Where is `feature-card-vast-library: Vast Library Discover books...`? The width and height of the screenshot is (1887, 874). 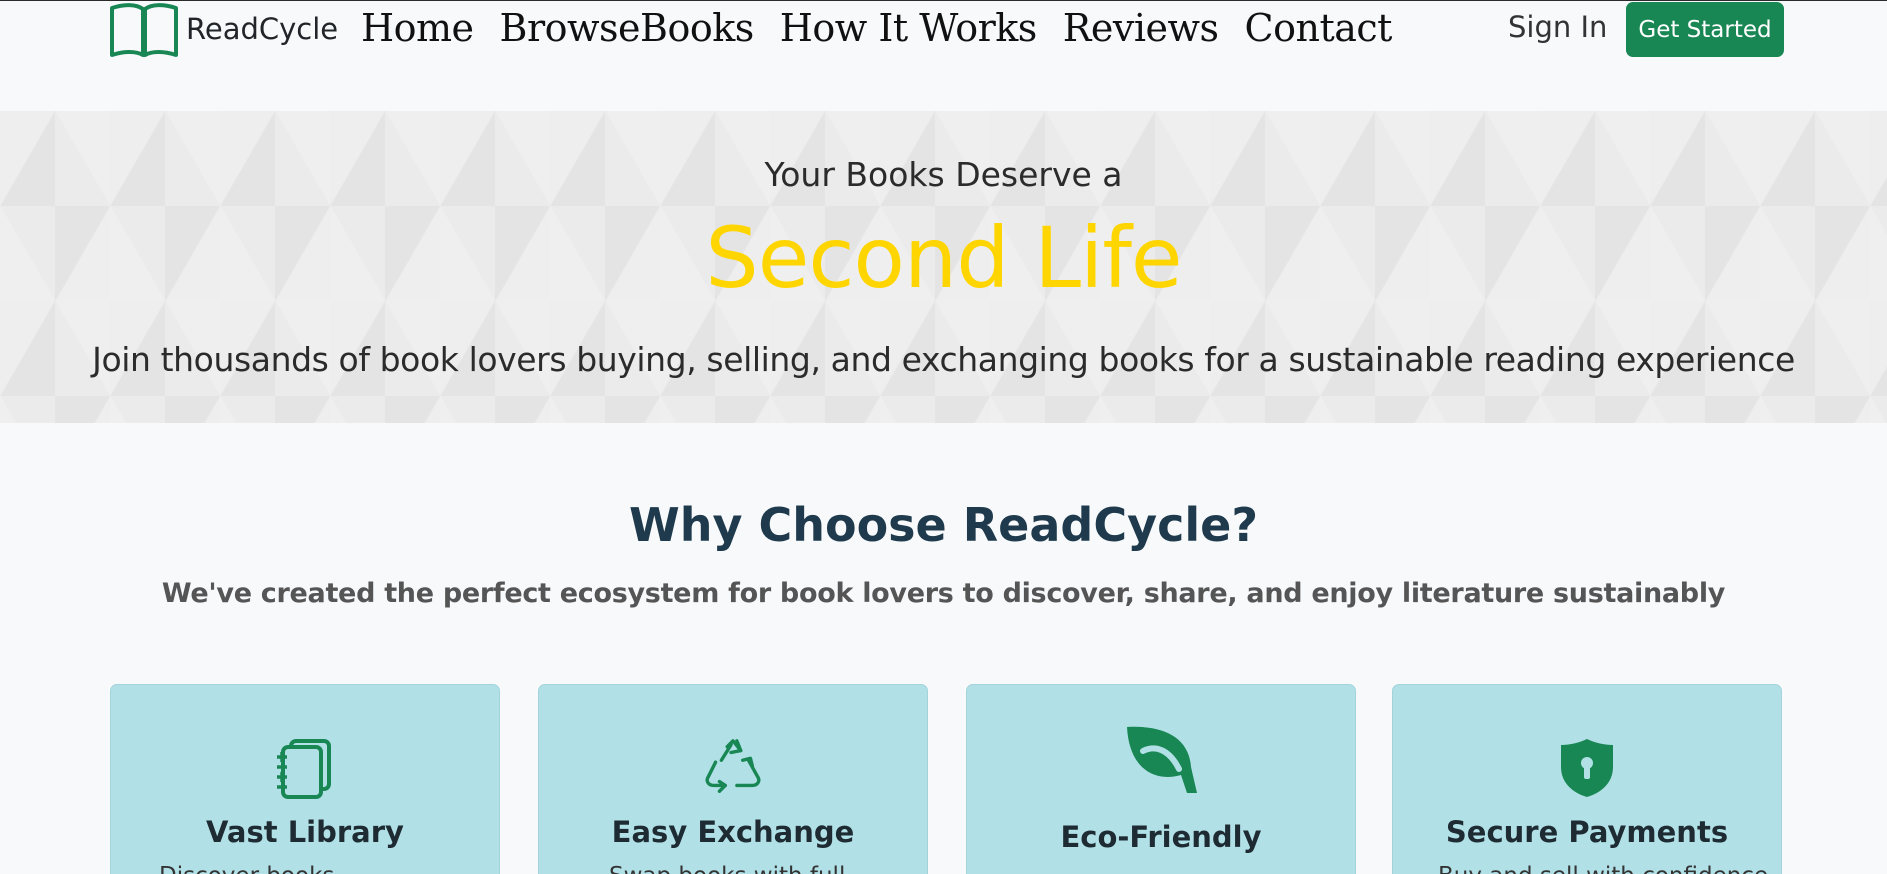
feature-card-vast-library: Vast Library Discover books... is located at coordinates (305, 779).